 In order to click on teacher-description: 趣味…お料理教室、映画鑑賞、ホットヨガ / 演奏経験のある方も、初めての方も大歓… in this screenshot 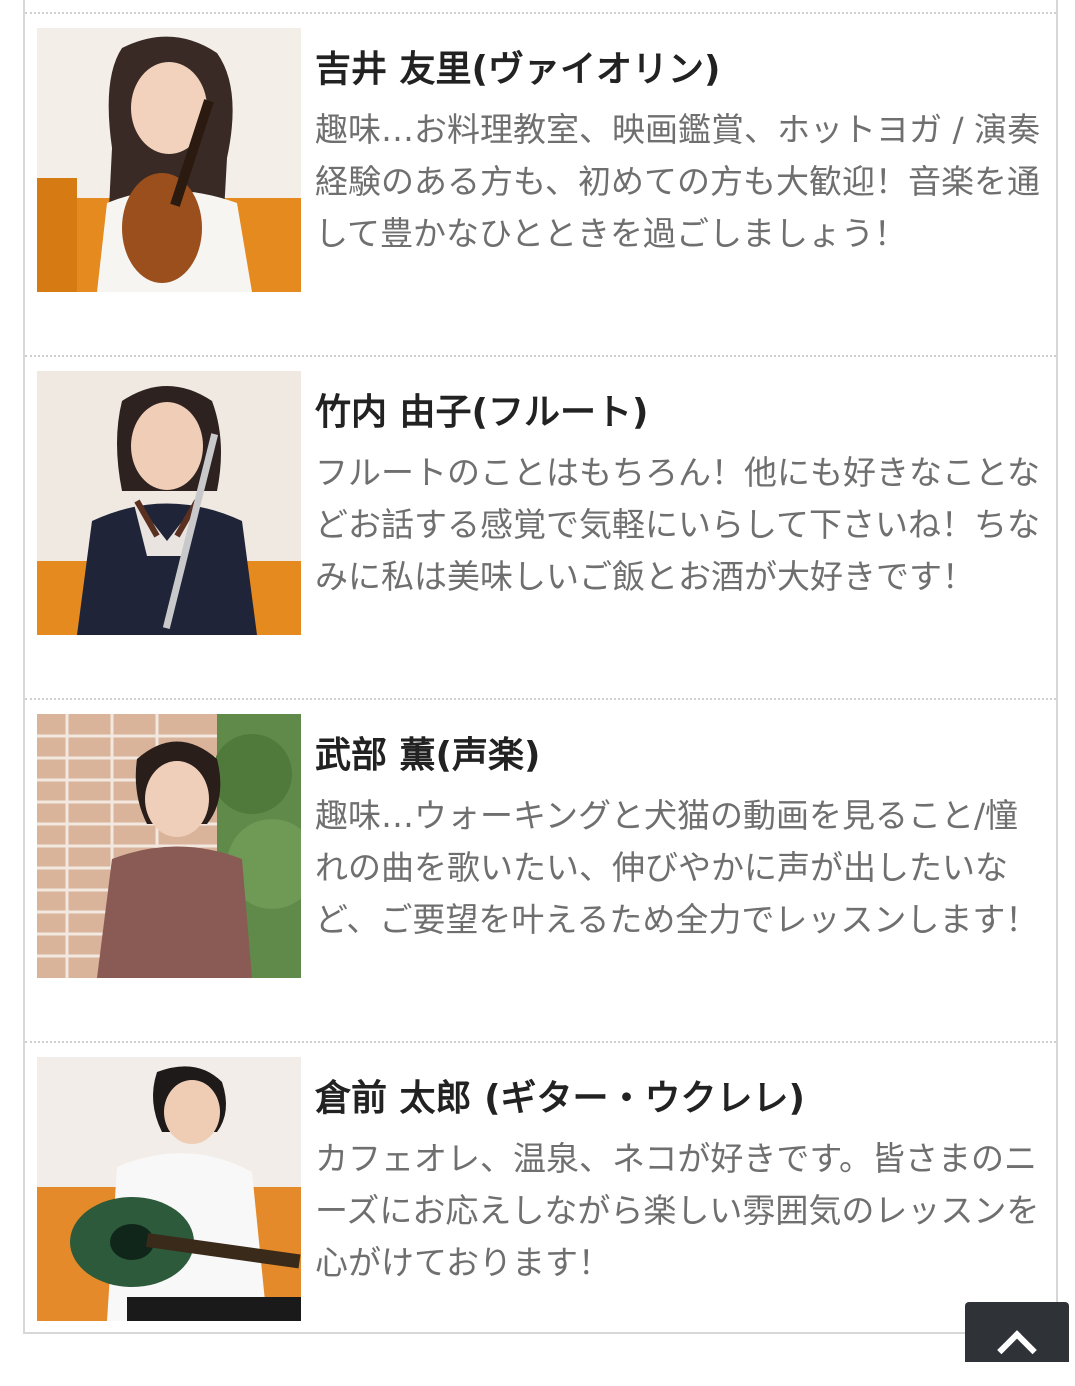, I will do `click(678, 181)`.